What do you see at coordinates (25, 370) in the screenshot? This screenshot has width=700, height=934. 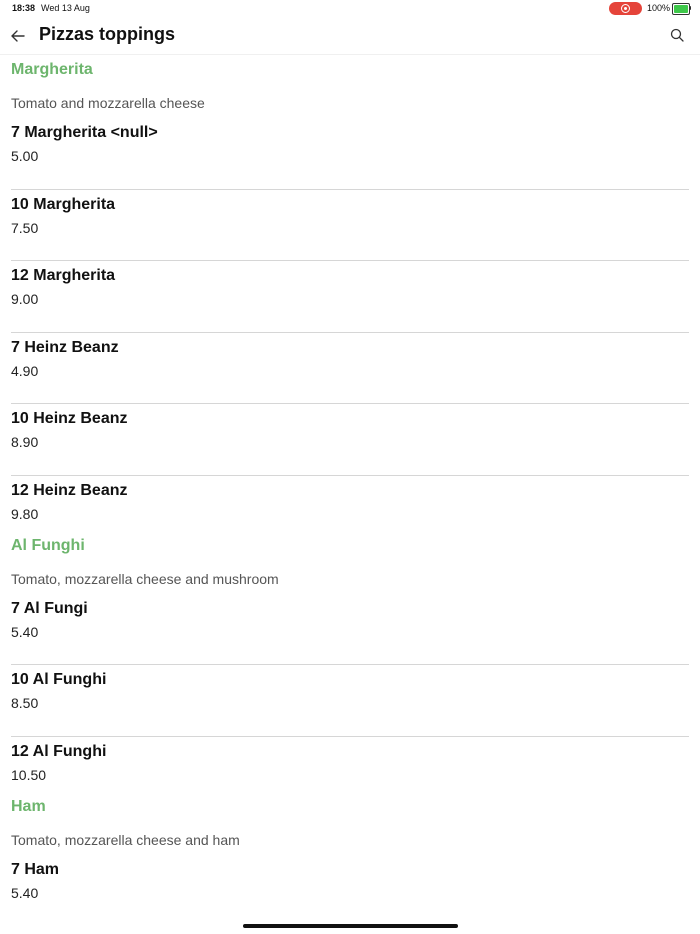 I see `item-price: 4.90` at bounding box center [25, 370].